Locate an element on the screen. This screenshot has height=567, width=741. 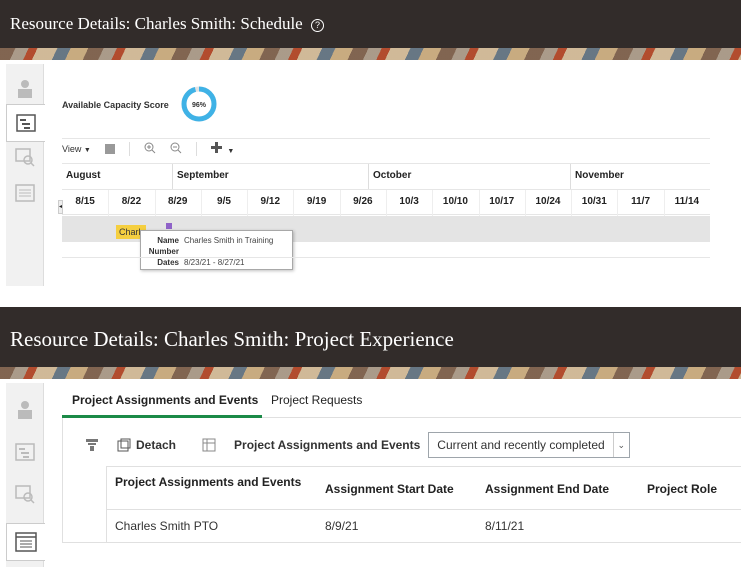
capacity-donut: 96% is located at coordinates (199, 104).